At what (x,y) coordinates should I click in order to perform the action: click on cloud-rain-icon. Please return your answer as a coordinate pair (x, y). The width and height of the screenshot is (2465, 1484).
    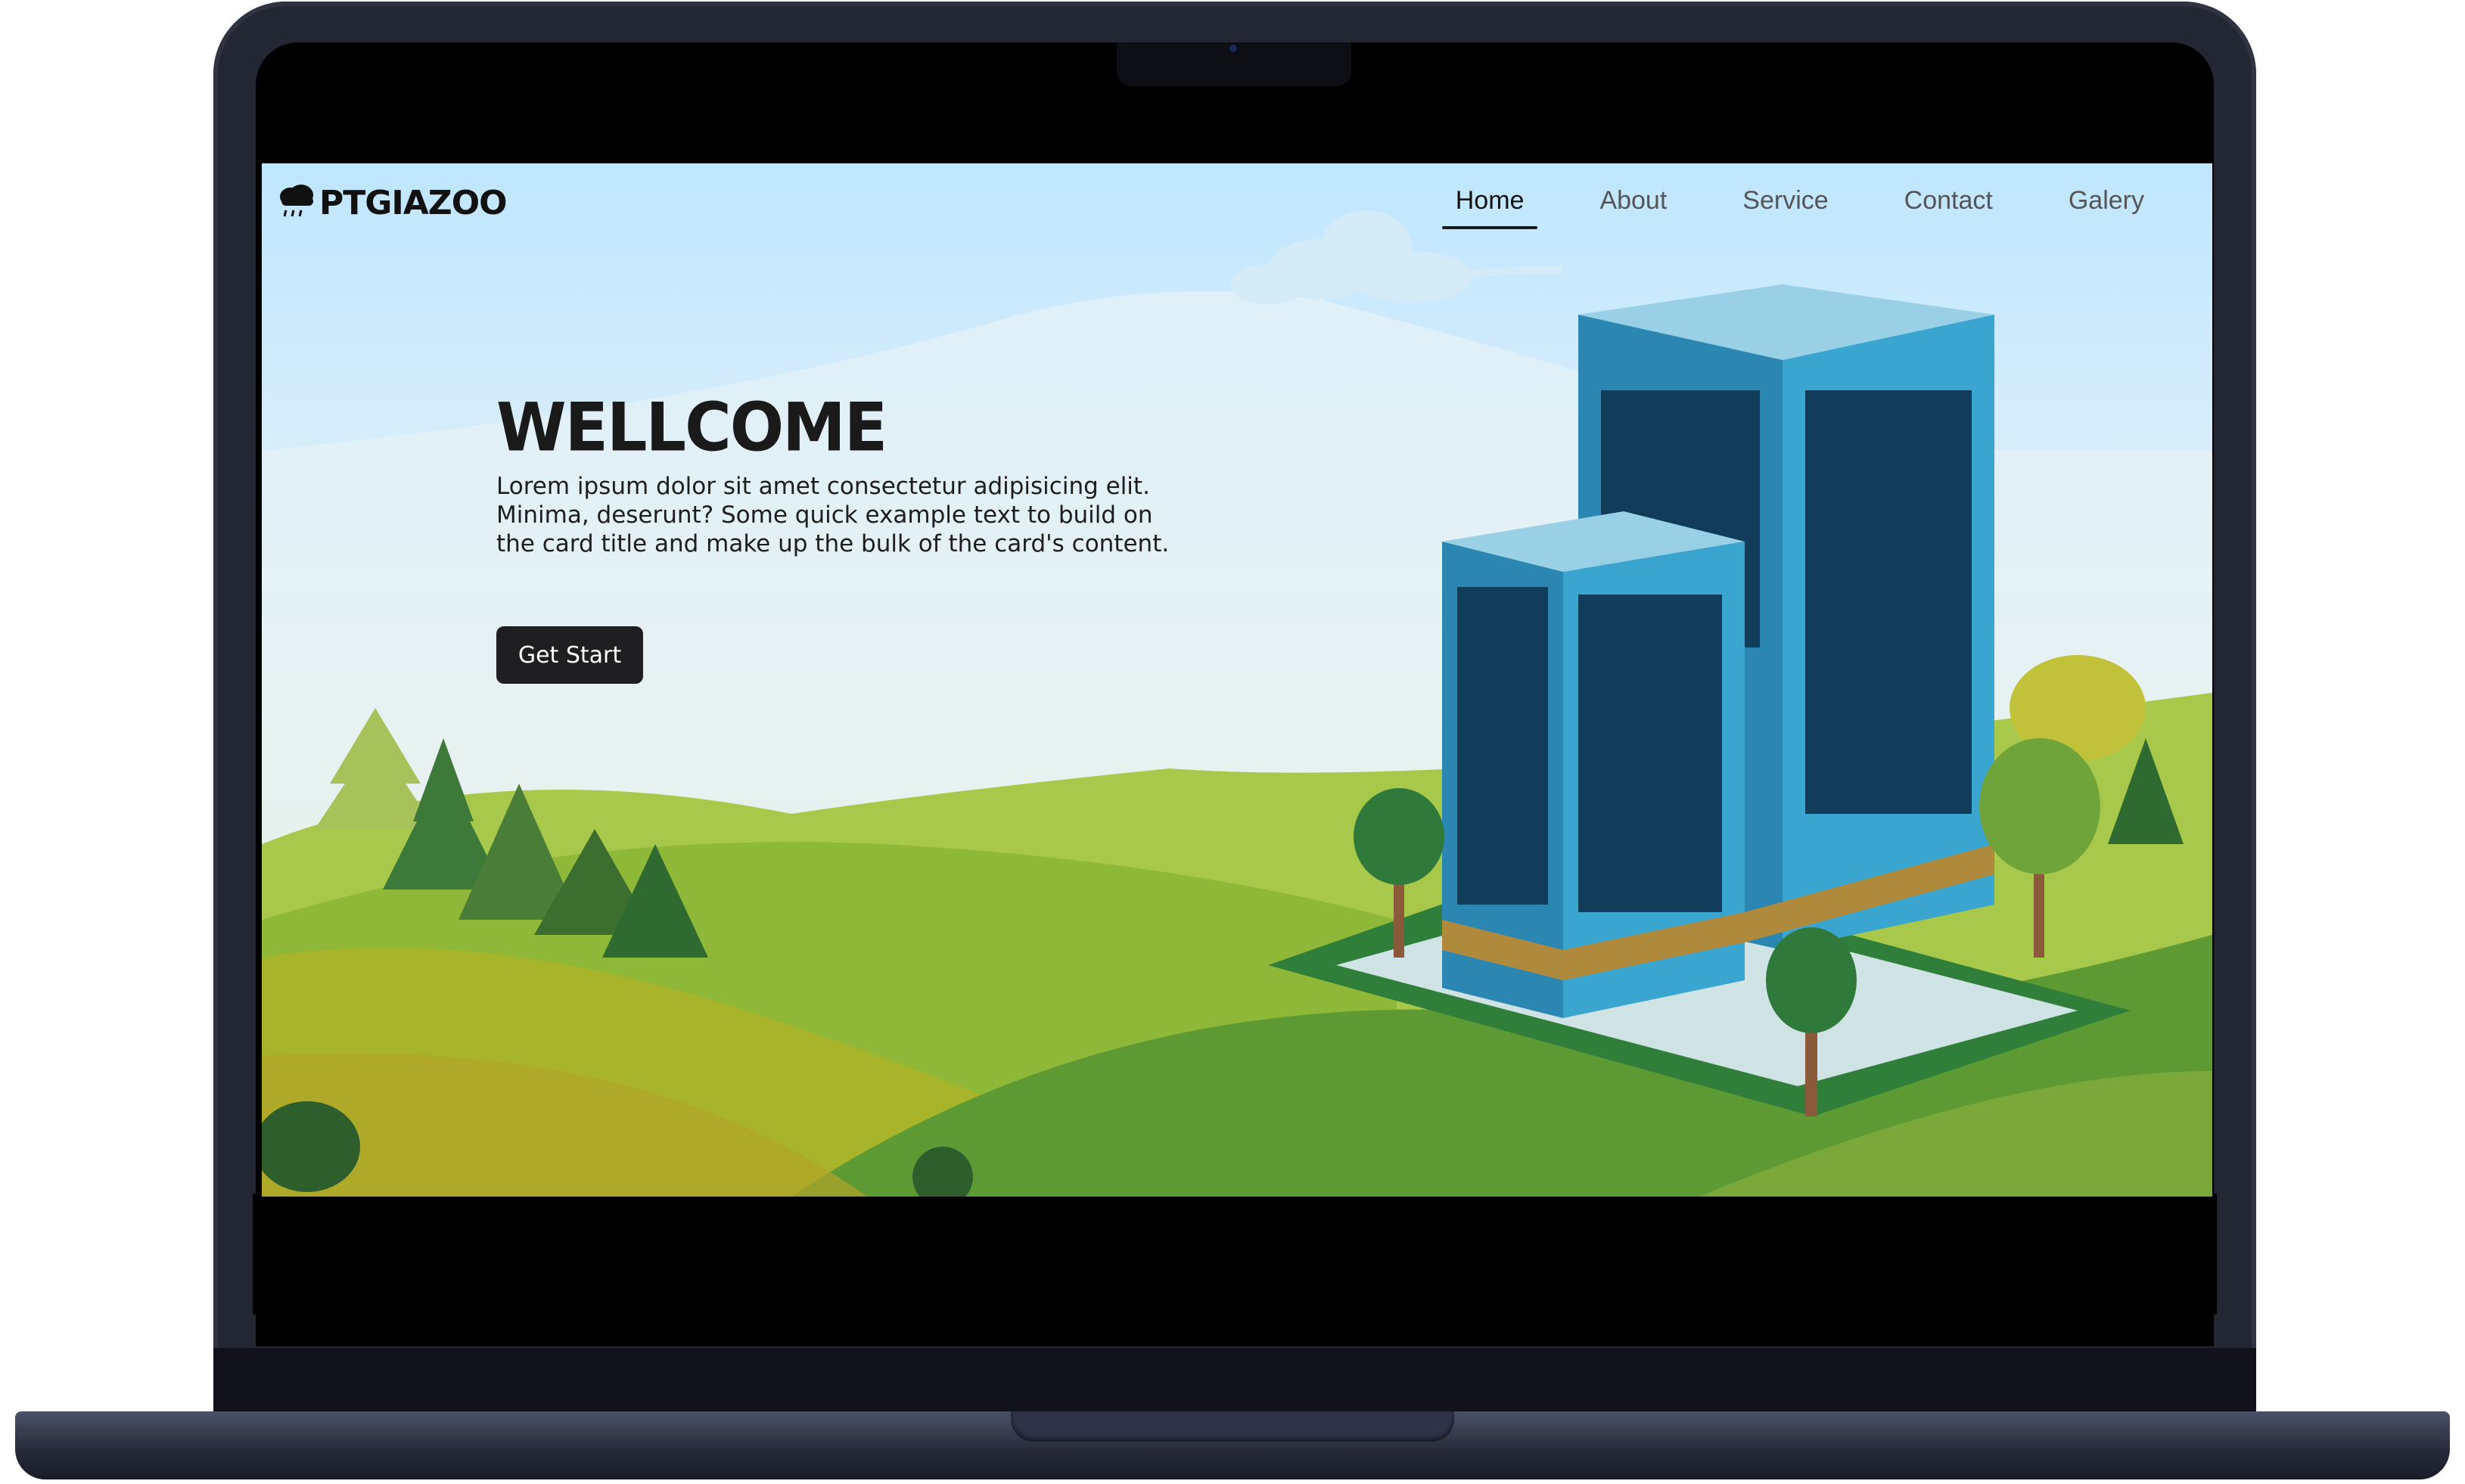
    Looking at the image, I should click on (296, 203).